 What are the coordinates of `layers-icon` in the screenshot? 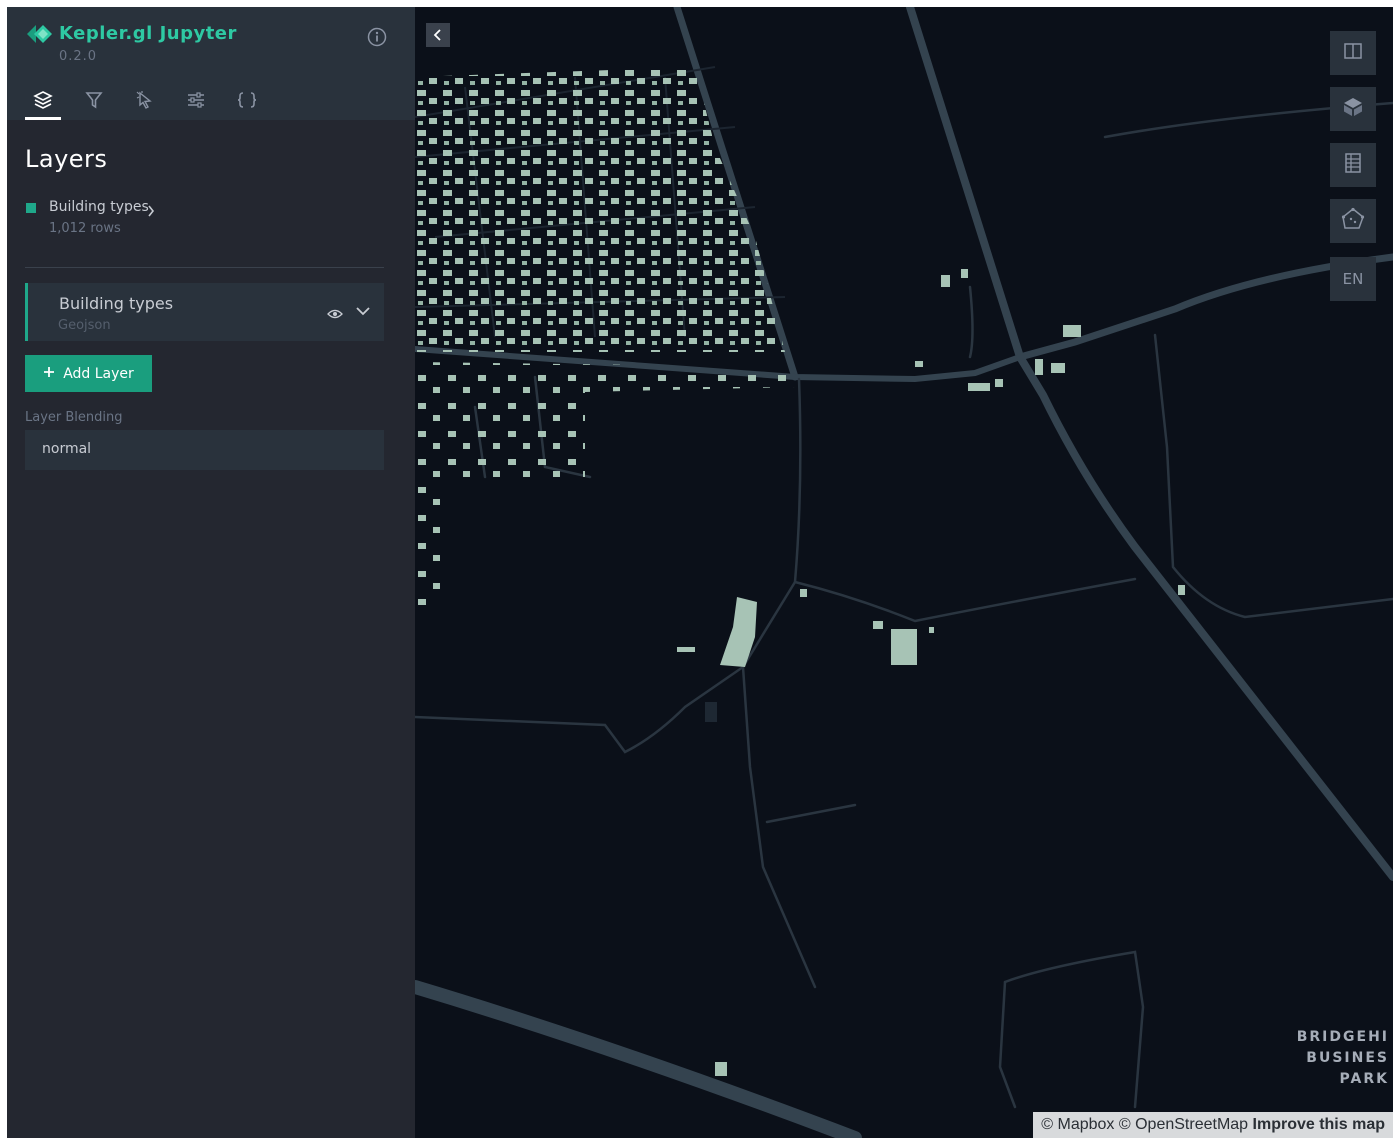 It's located at (43, 102).